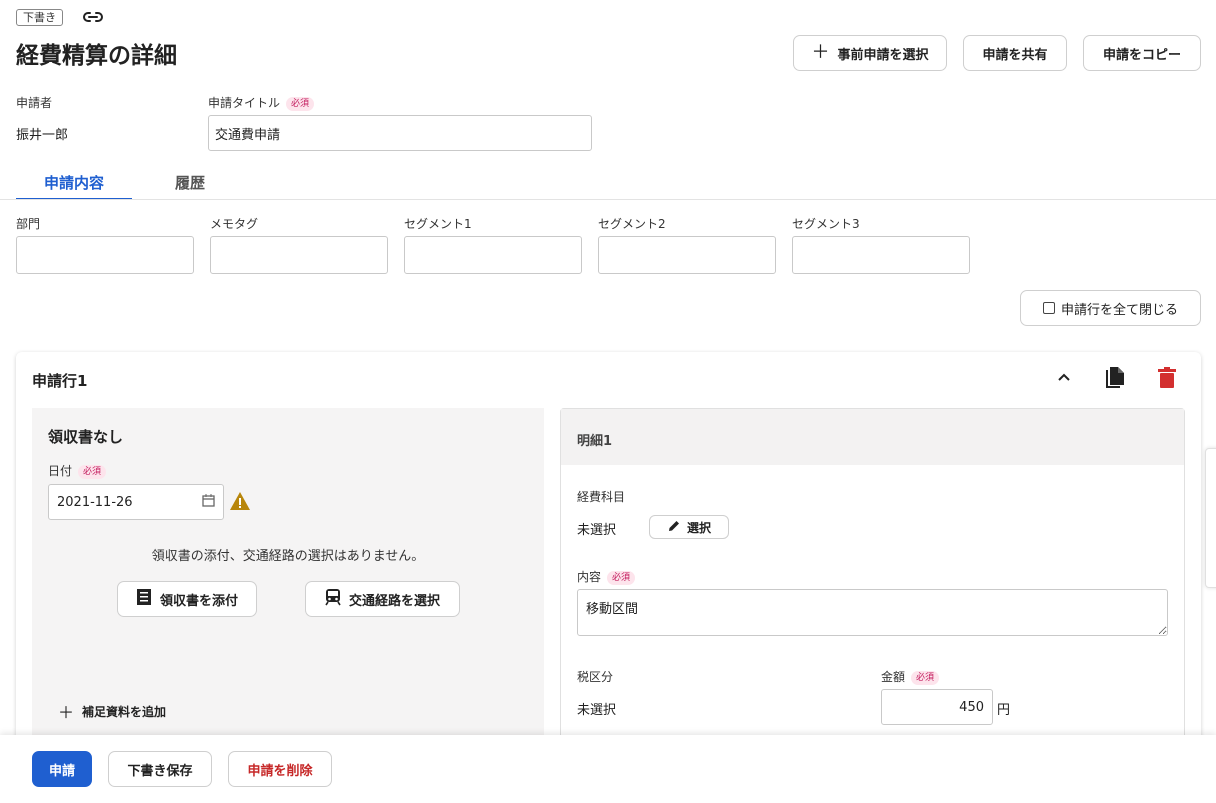  I want to click on tab-application-content: 申請内容, so click(74, 186).